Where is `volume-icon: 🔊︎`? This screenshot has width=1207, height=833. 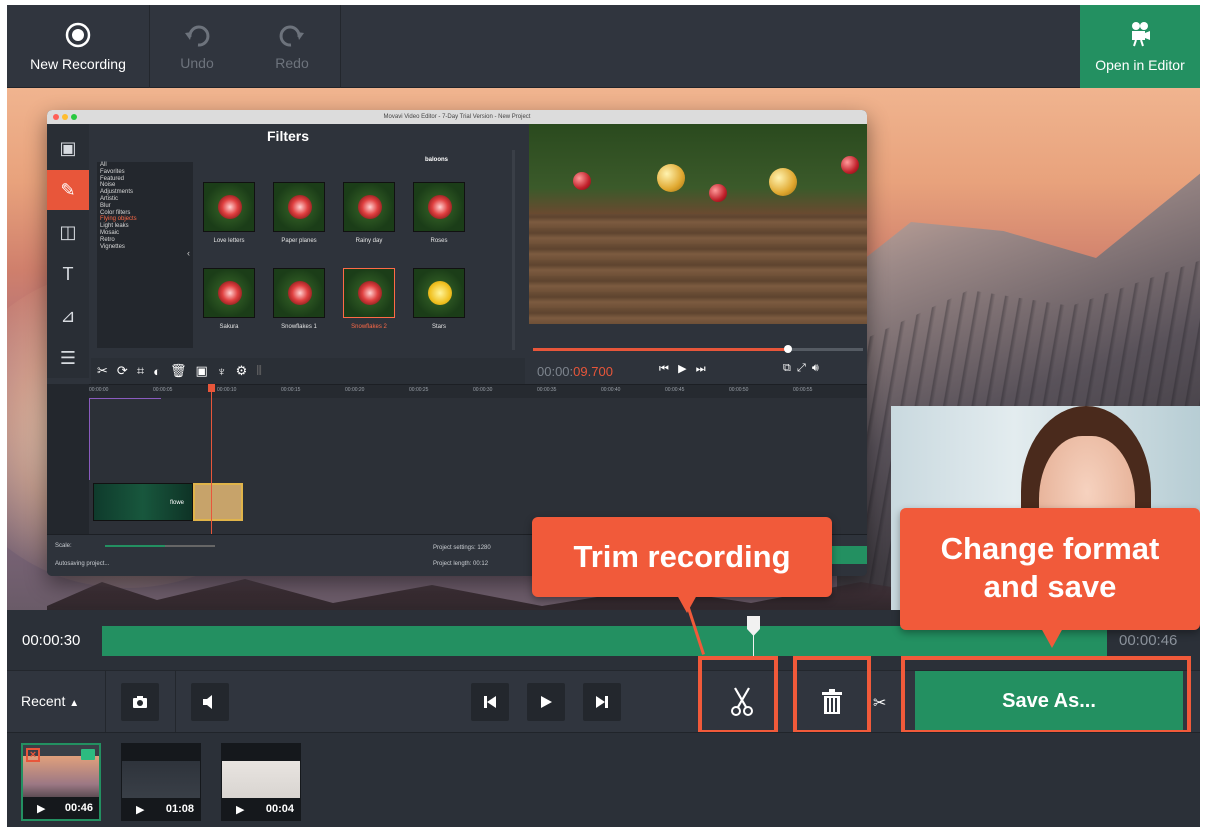
volume-icon: 🔊︎ is located at coordinates (815, 368).